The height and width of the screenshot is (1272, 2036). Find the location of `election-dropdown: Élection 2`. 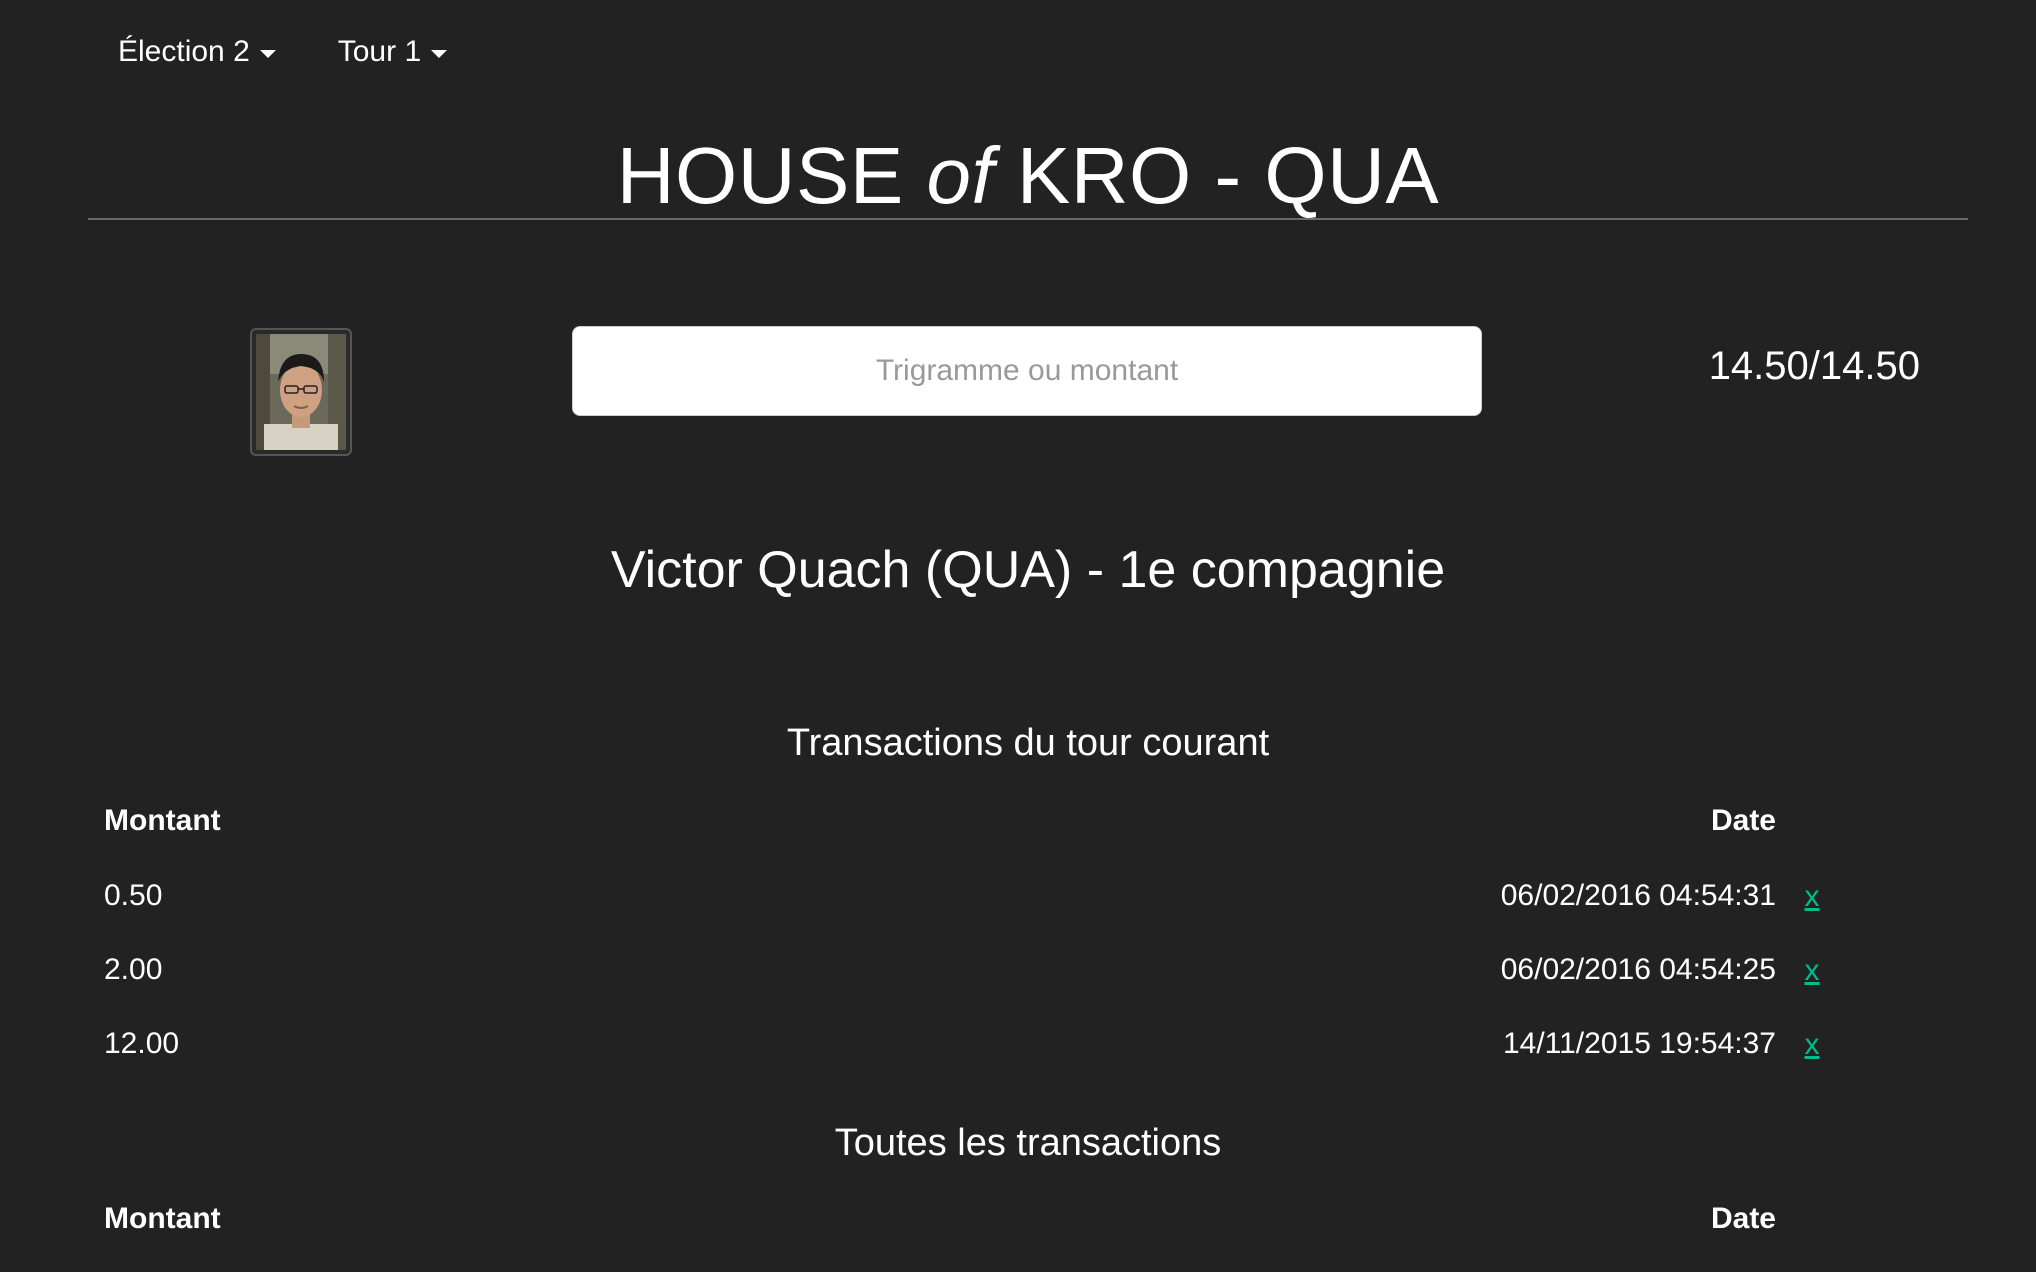

election-dropdown: Élection 2 is located at coordinates (197, 52).